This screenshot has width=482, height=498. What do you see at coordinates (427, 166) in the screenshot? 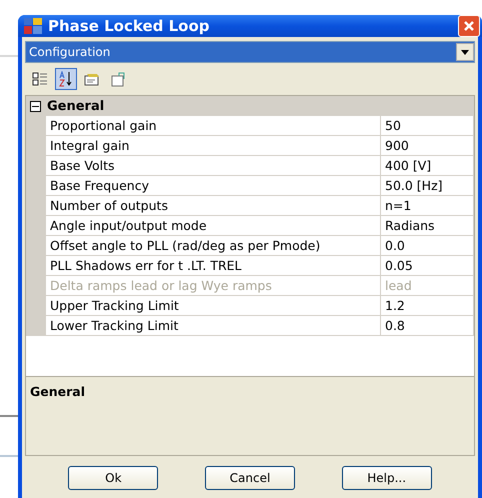
I see `property-value: 400 [V]` at bounding box center [427, 166].